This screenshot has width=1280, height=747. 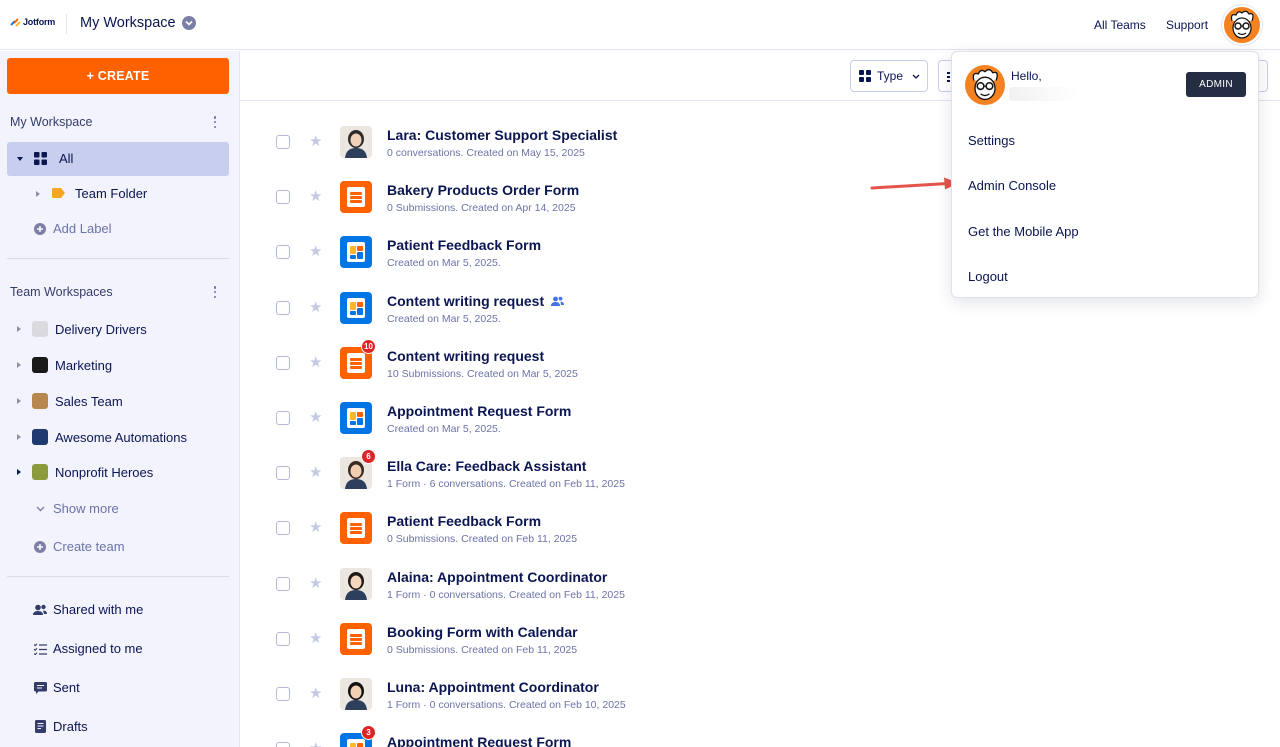 What do you see at coordinates (122, 437) in the screenshot?
I see `sidebar-item-awesome-automations: Awesome Automations` at bounding box center [122, 437].